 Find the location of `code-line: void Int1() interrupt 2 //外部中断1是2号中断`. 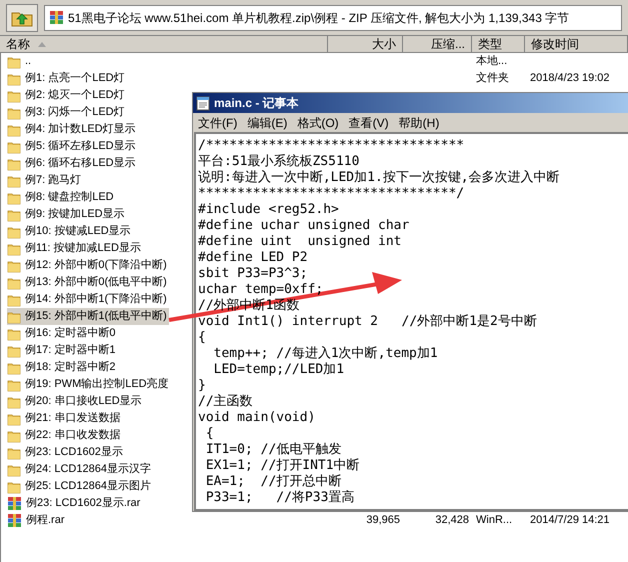

code-line: void Int1() interrupt 2 //外部中断1是2号中断 is located at coordinates (367, 322).